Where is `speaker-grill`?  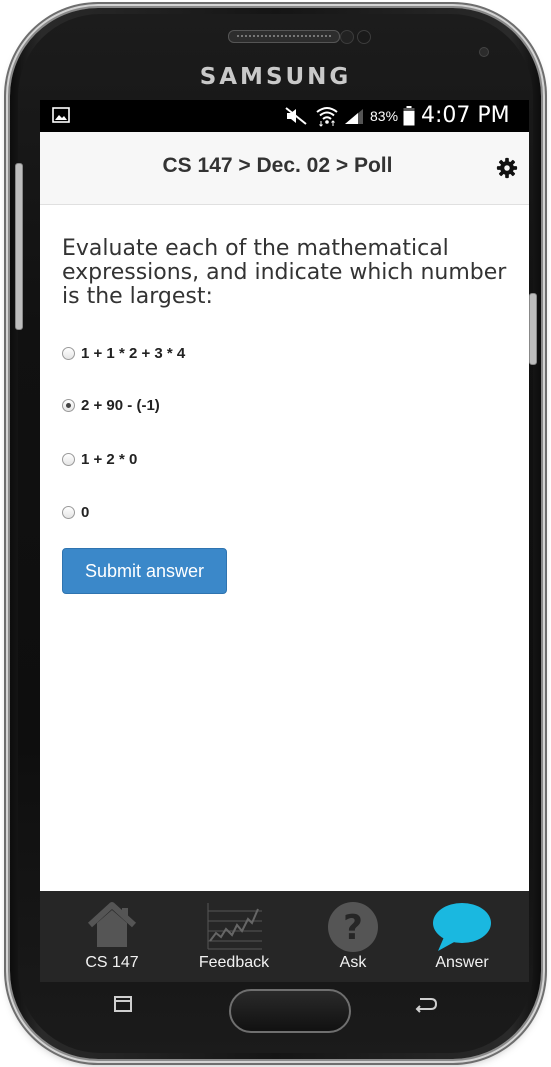 speaker-grill is located at coordinates (284, 36).